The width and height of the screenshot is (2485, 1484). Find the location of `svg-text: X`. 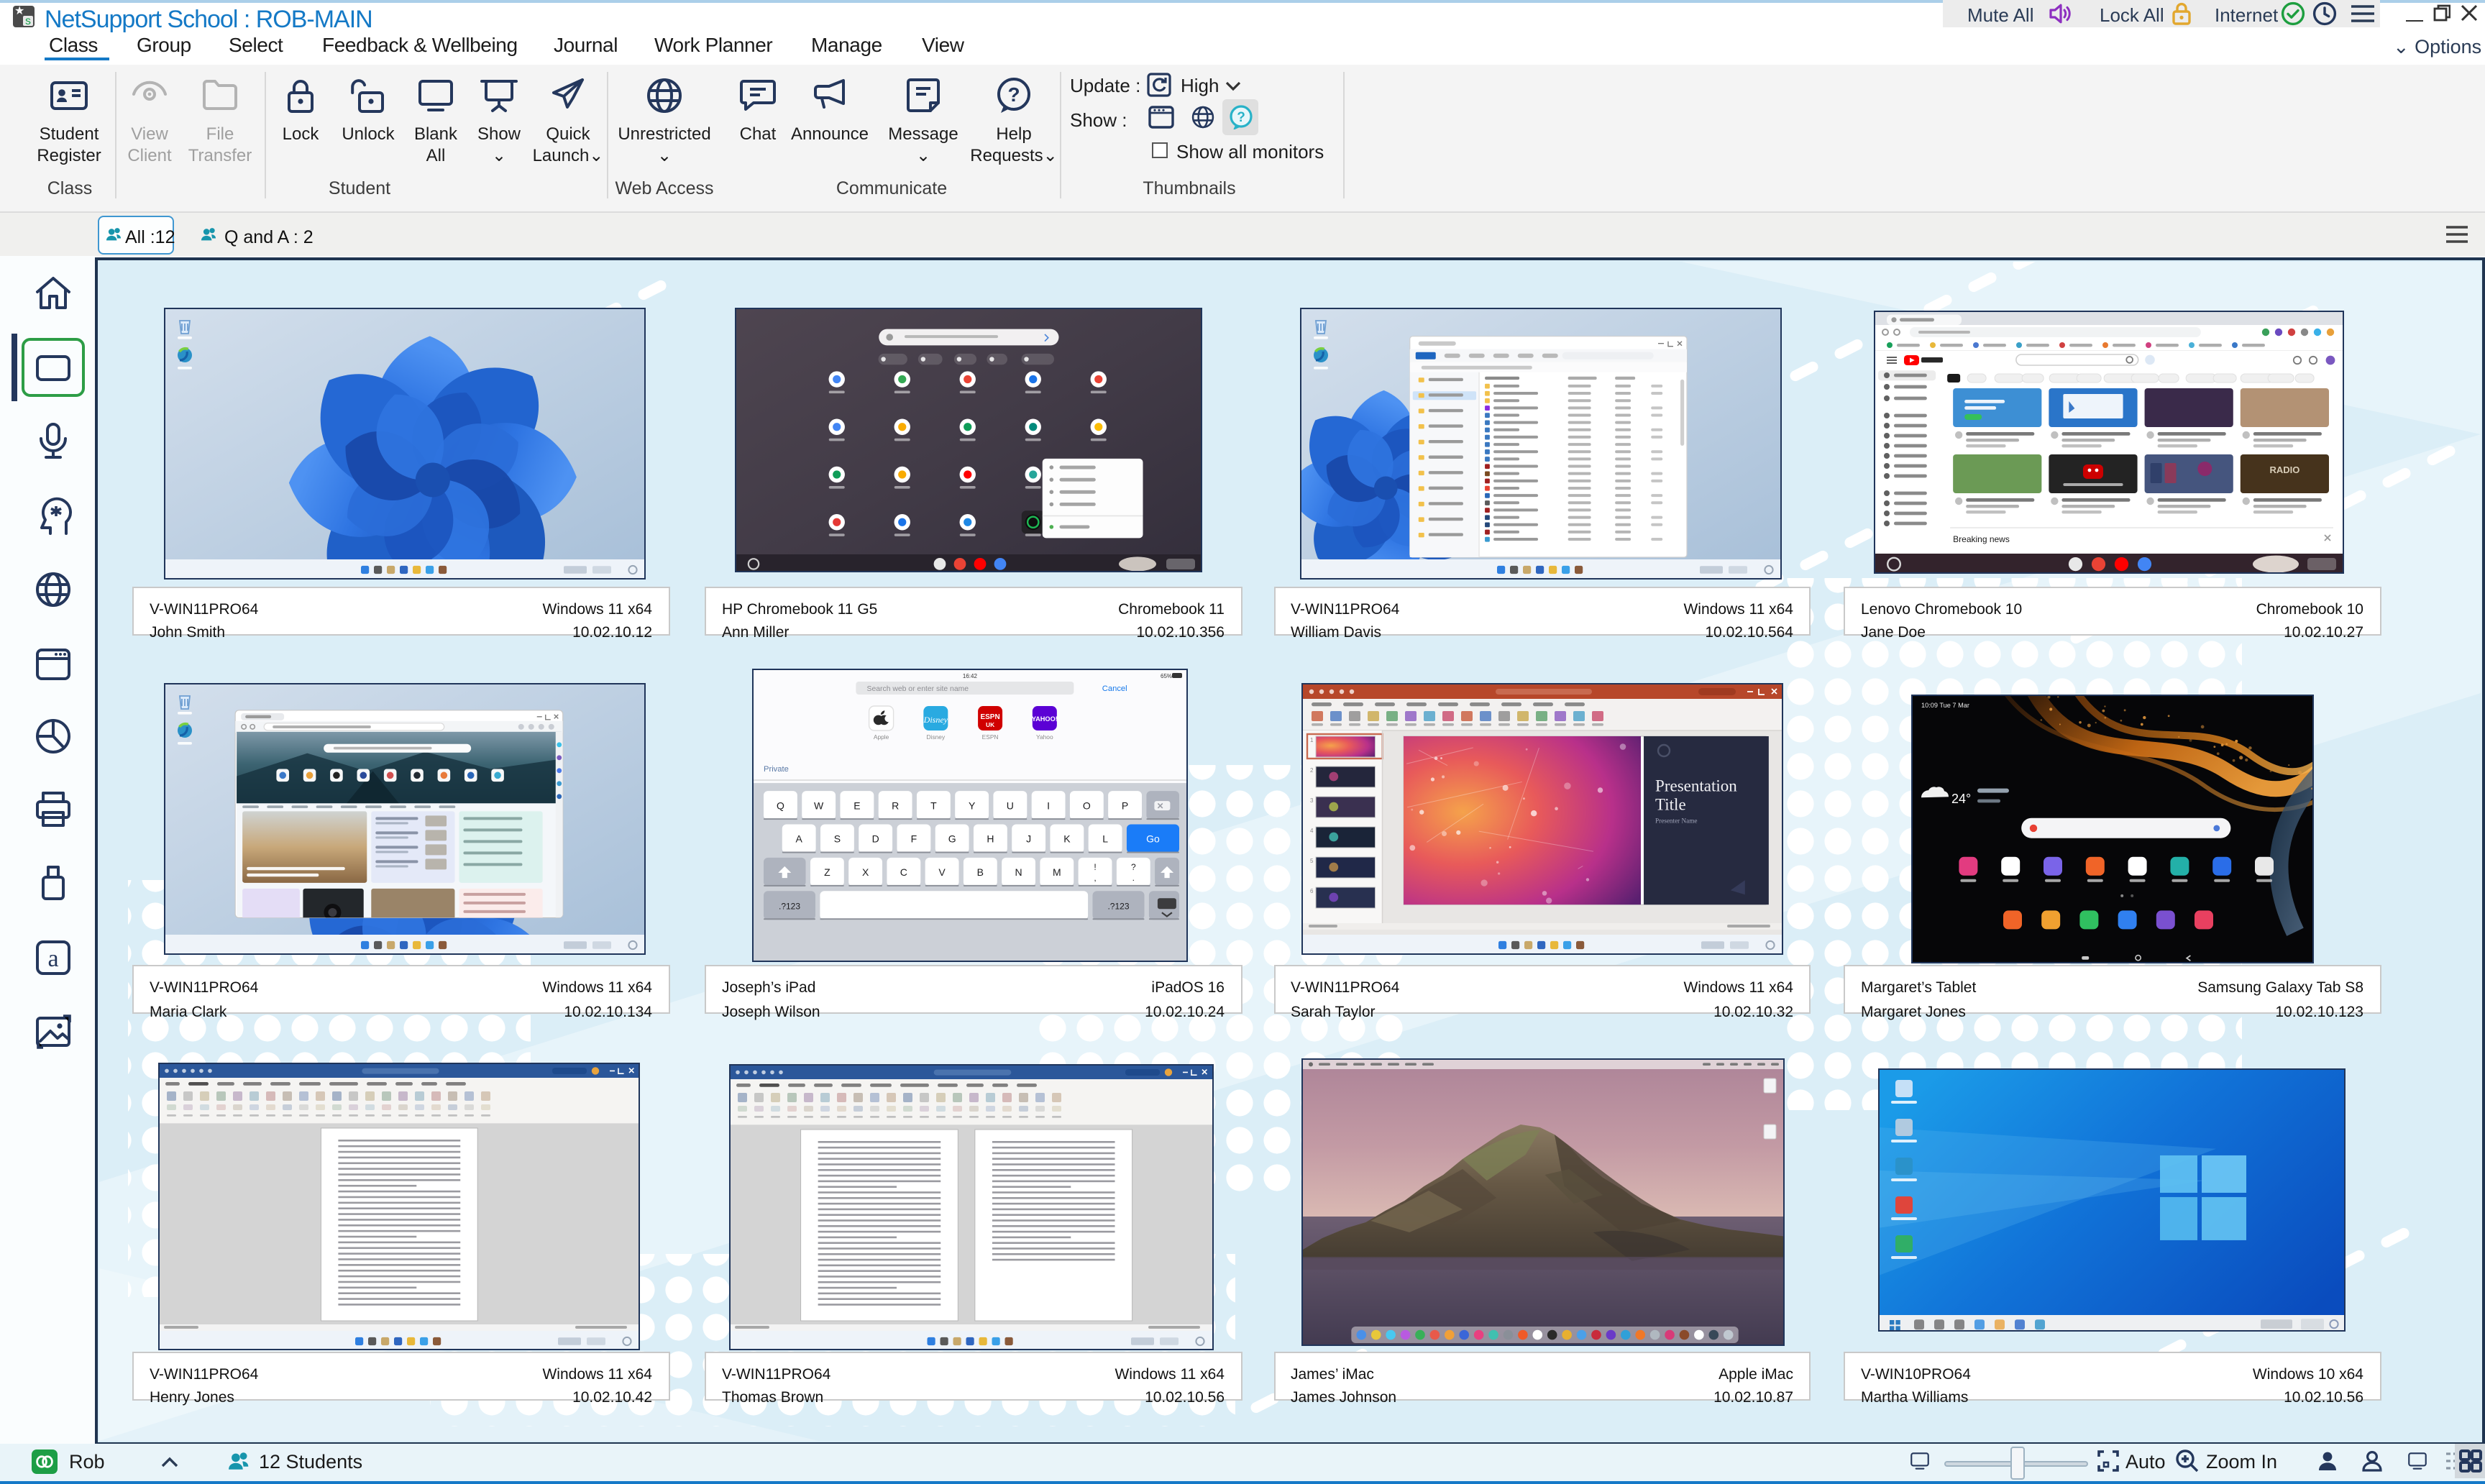

svg-text: X is located at coordinates (865, 871).